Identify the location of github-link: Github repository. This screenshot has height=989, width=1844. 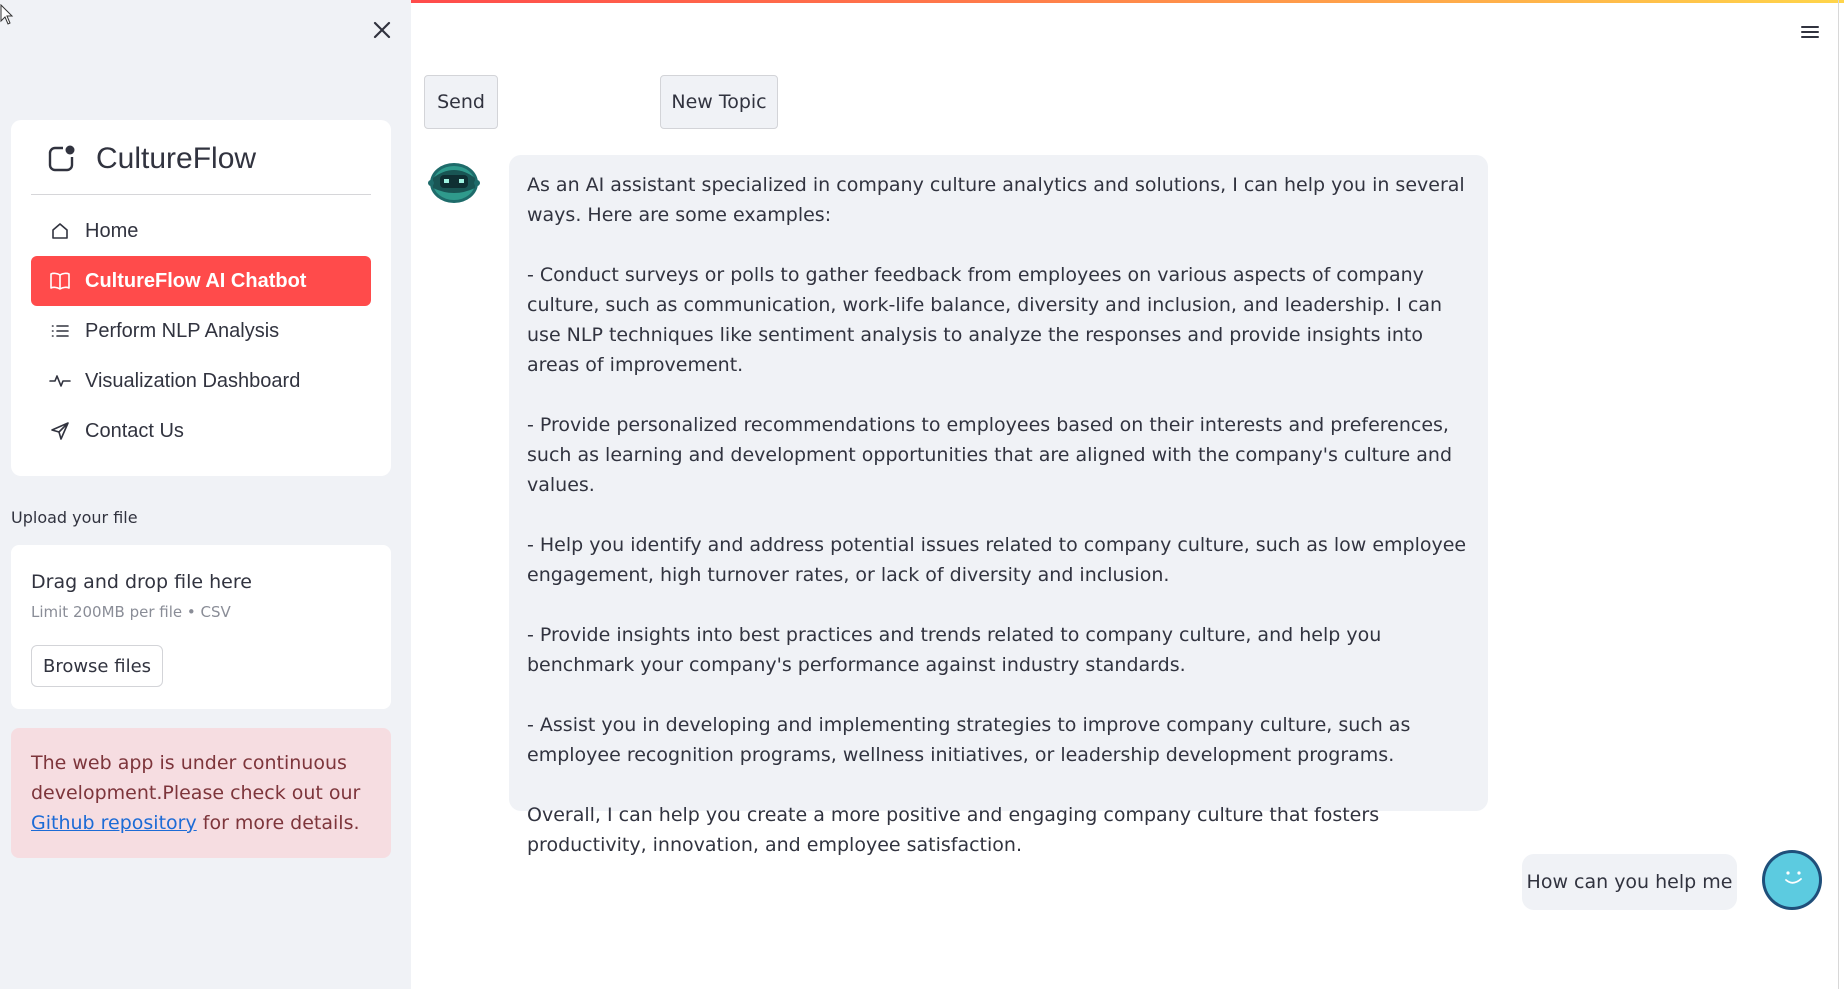
(114, 823).